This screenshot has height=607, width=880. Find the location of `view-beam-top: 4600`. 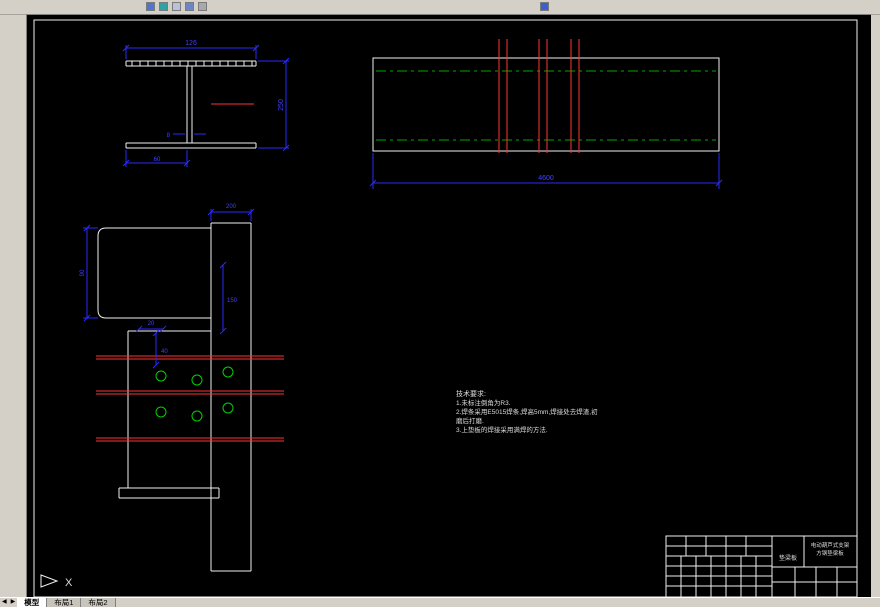

view-beam-top: 4600 is located at coordinates (546, 114).